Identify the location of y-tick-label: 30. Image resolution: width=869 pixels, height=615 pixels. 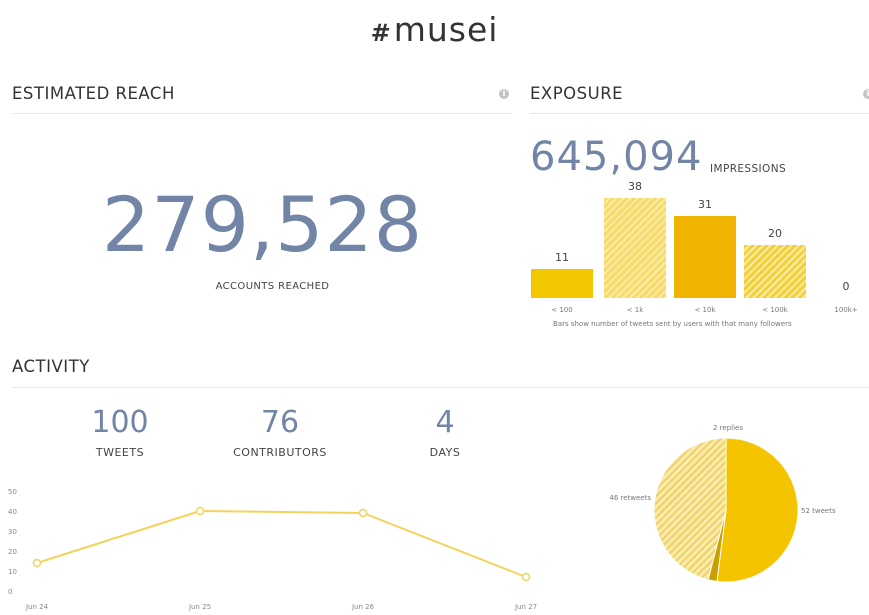
(12, 532).